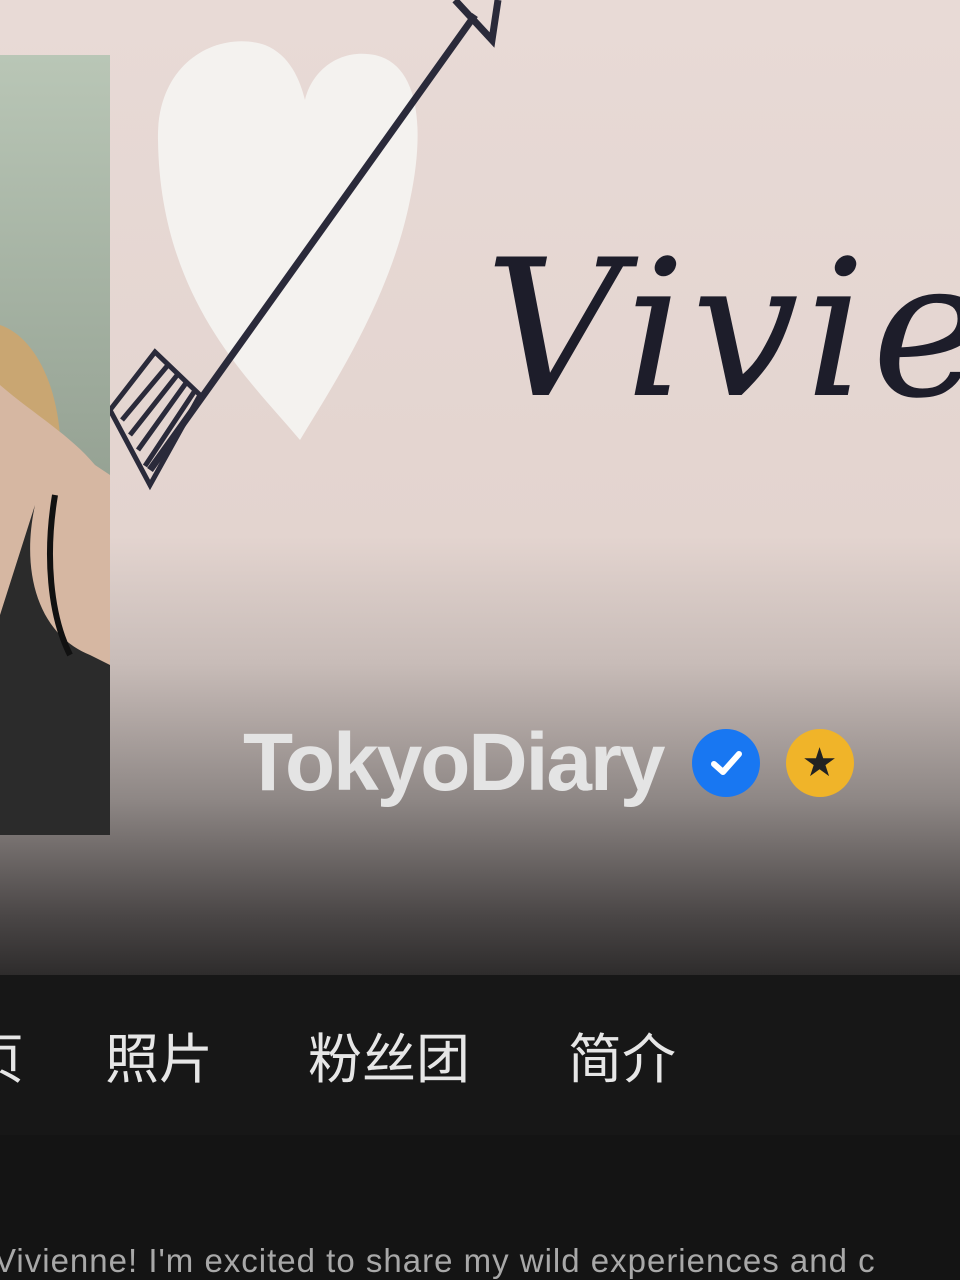 Image resolution: width=960 pixels, height=1280 pixels. I want to click on cover-script-text: Vivienn, so click(722, 329).